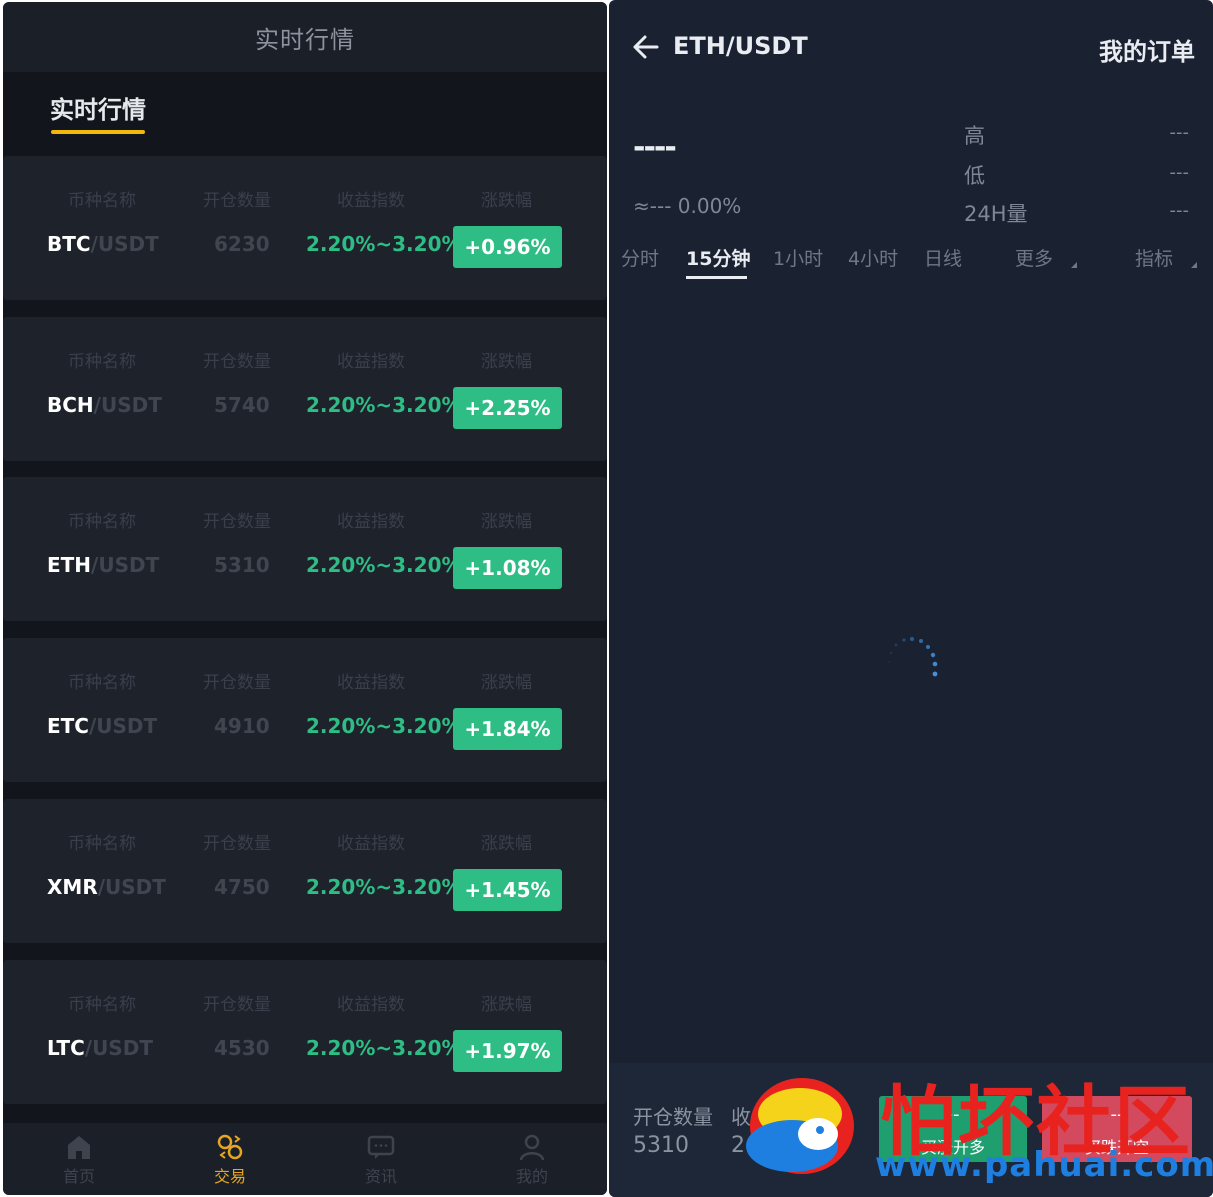 The height and width of the screenshot is (1197, 1213). Describe the element at coordinates (72, 887) in the screenshot. I see `base-currency: XMR` at that location.